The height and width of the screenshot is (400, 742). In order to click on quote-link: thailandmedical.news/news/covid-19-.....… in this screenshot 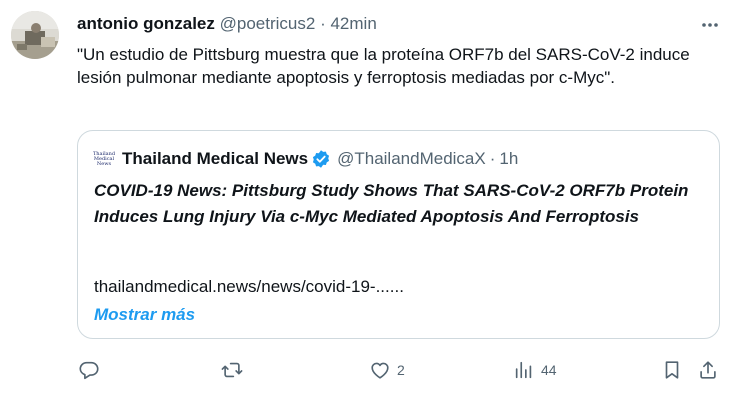, I will do `click(249, 287)`.